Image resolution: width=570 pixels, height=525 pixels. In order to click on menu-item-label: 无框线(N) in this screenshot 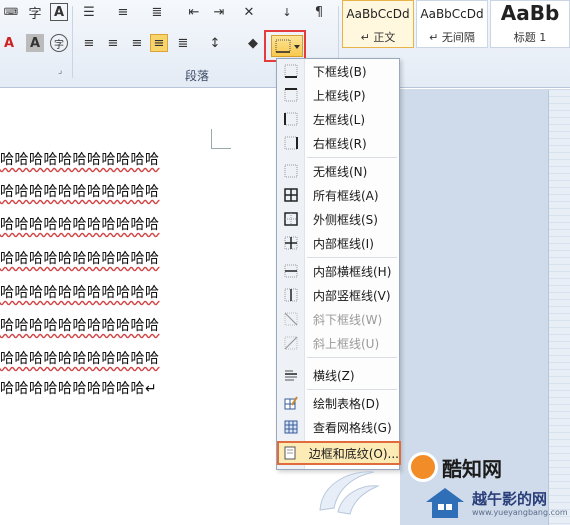, I will do `click(340, 171)`.